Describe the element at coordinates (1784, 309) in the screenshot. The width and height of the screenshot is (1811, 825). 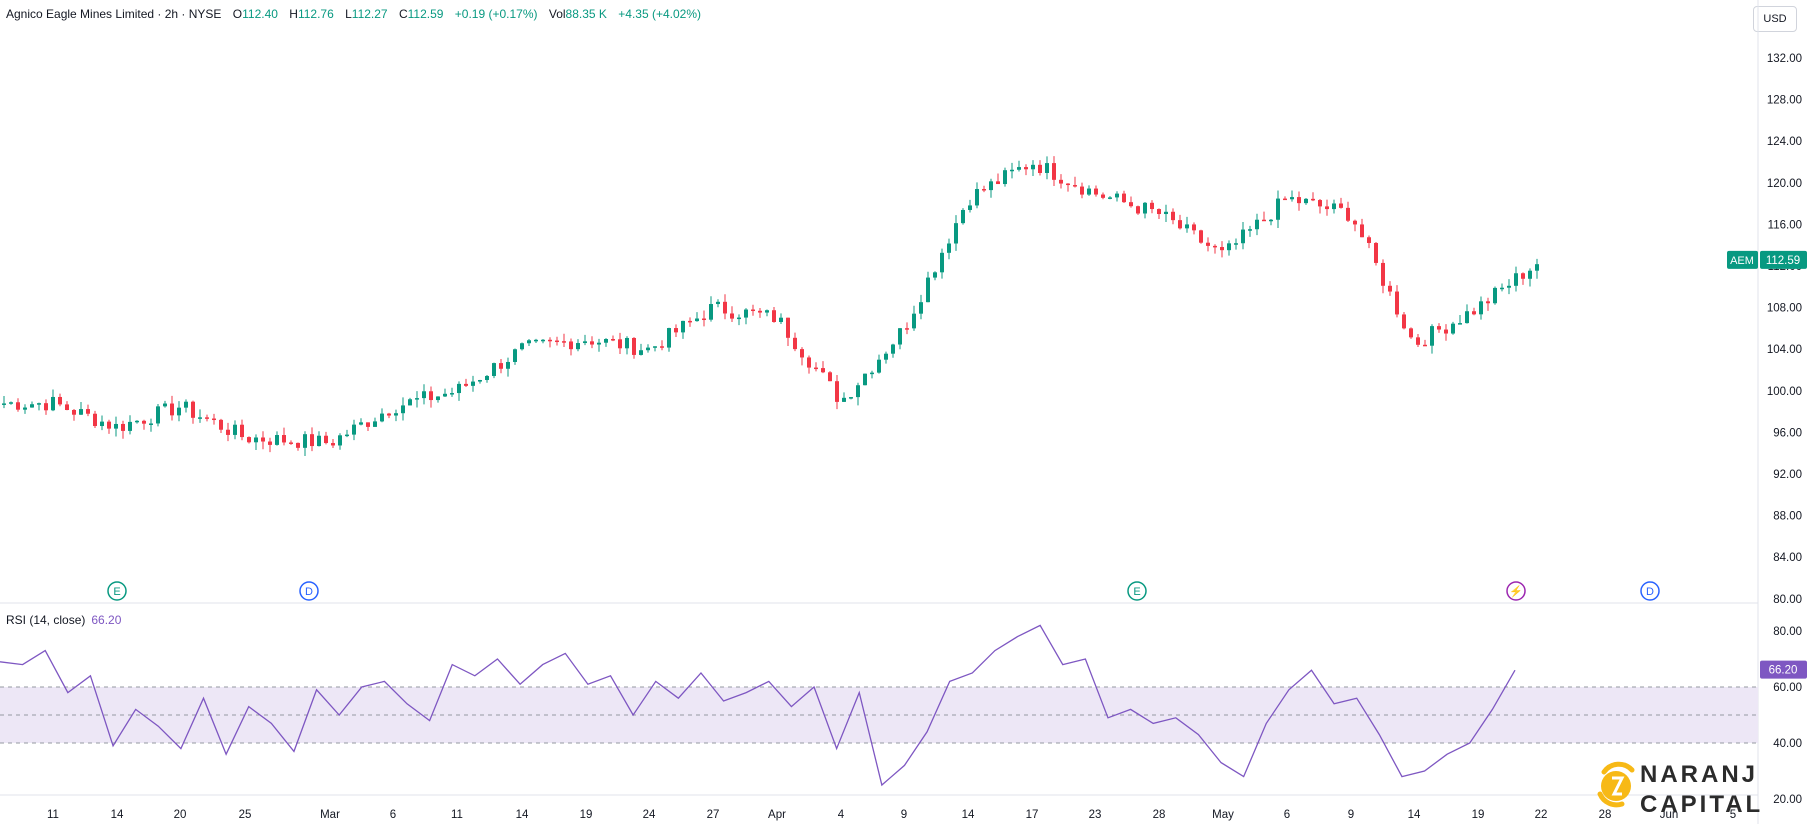
I see `price-axis-label: 108.00` at that location.